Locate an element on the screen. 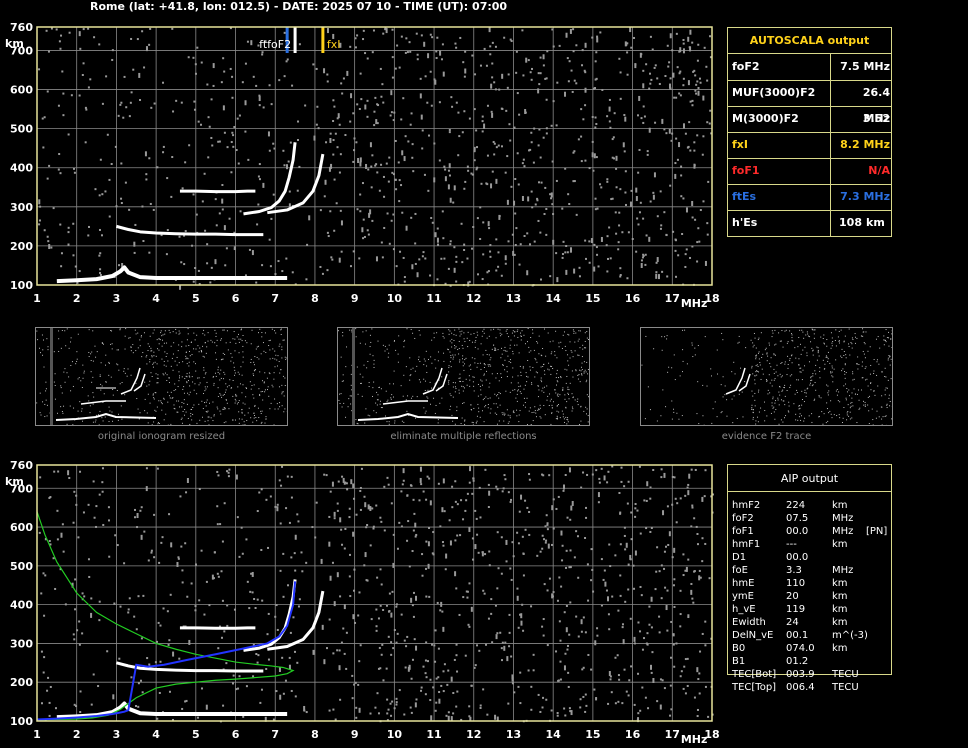 The height and width of the screenshot is (748, 968). aip-row: B1 01.2 is located at coordinates (812, 661).